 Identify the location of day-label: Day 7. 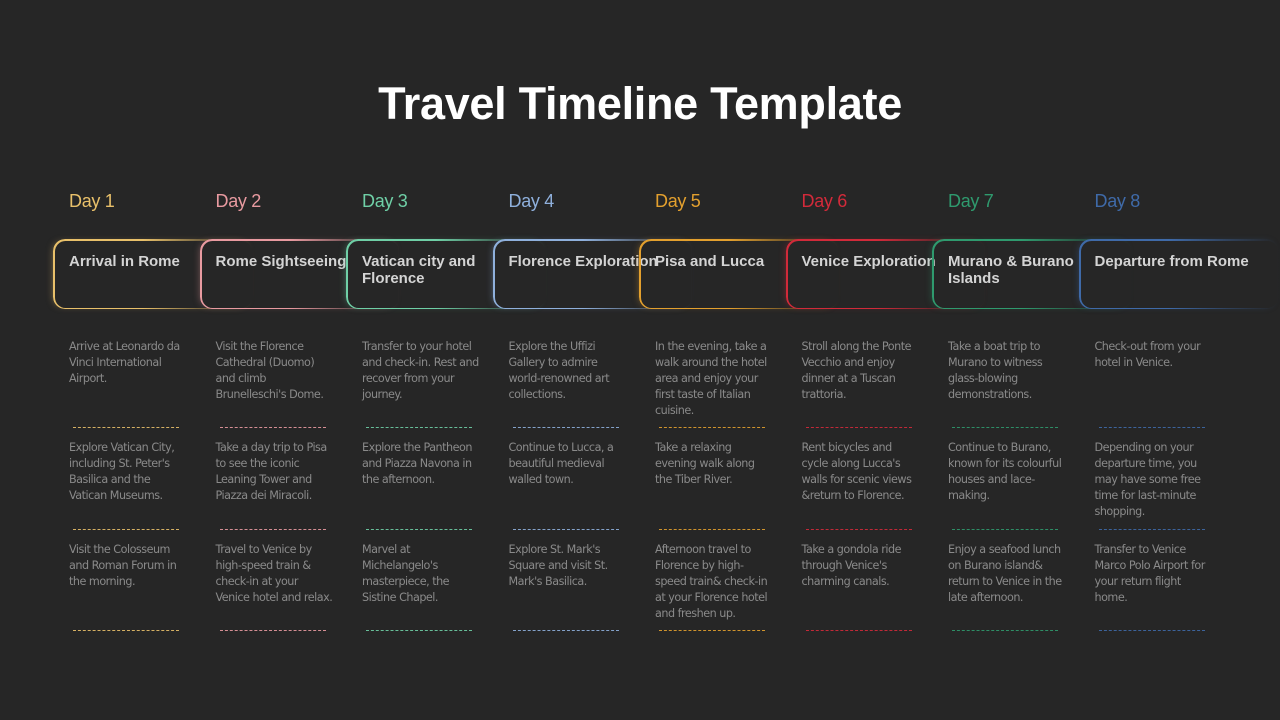
(971, 201).